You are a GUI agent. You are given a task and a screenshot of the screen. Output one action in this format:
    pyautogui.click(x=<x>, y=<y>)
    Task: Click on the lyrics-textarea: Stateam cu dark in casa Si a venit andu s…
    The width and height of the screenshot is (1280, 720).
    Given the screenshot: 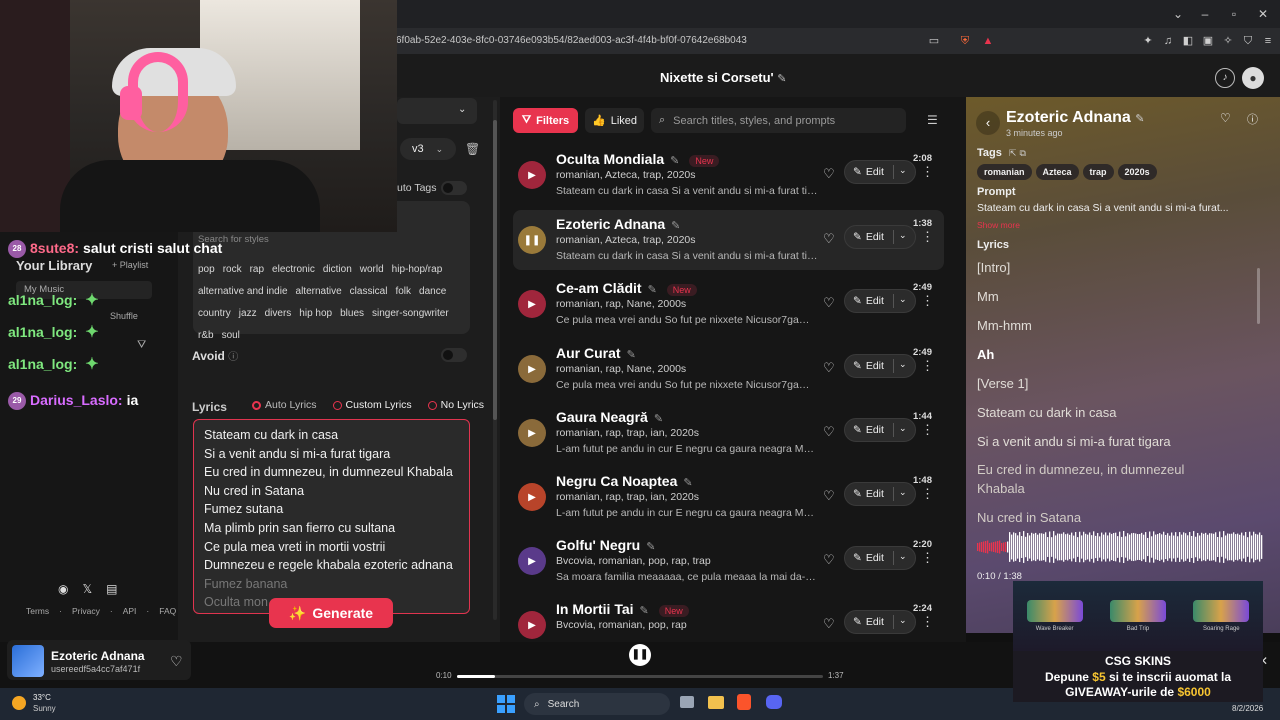 What is the action you would take?
    pyautogui.click(x=331, y=516)
    